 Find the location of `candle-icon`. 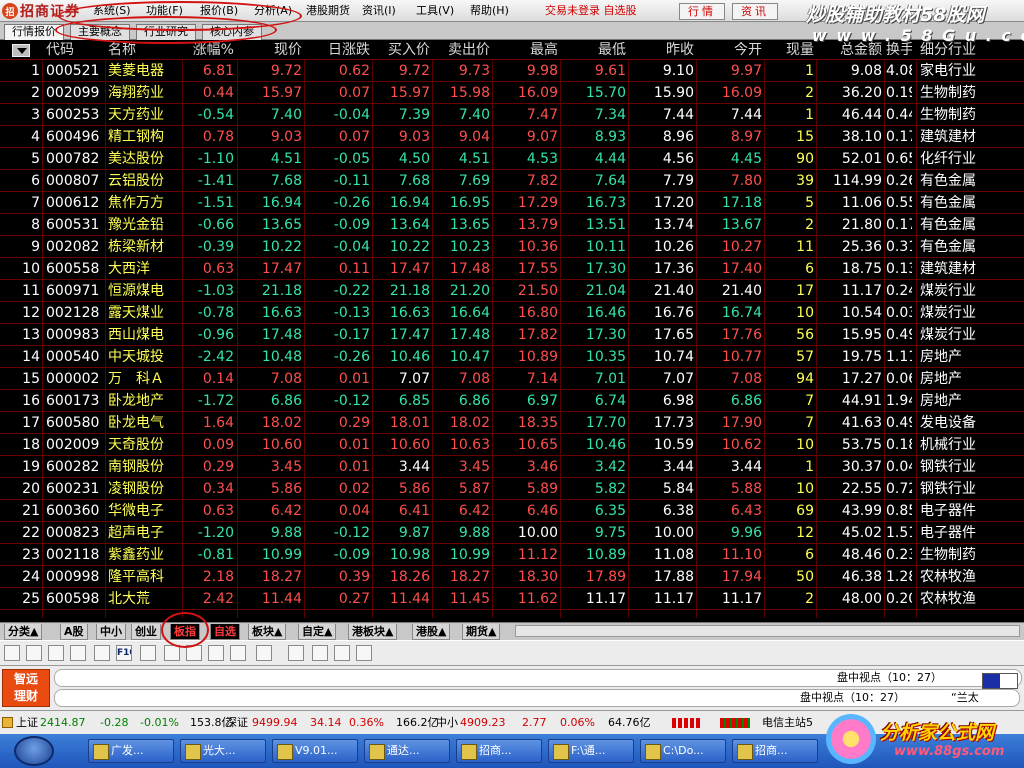

candle-icon is located at coordinates (78, 653).